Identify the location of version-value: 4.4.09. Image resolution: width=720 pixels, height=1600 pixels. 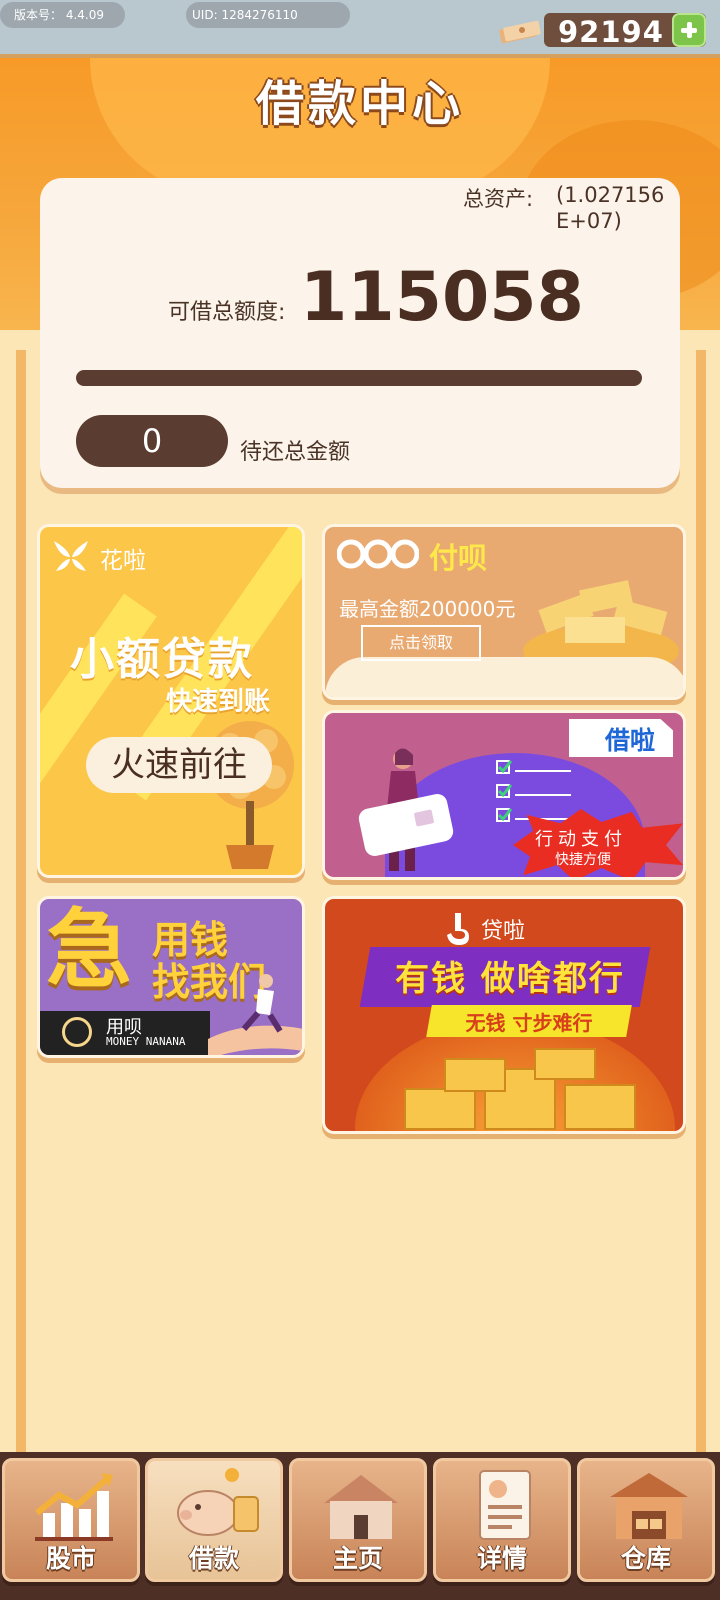
(85, 15).